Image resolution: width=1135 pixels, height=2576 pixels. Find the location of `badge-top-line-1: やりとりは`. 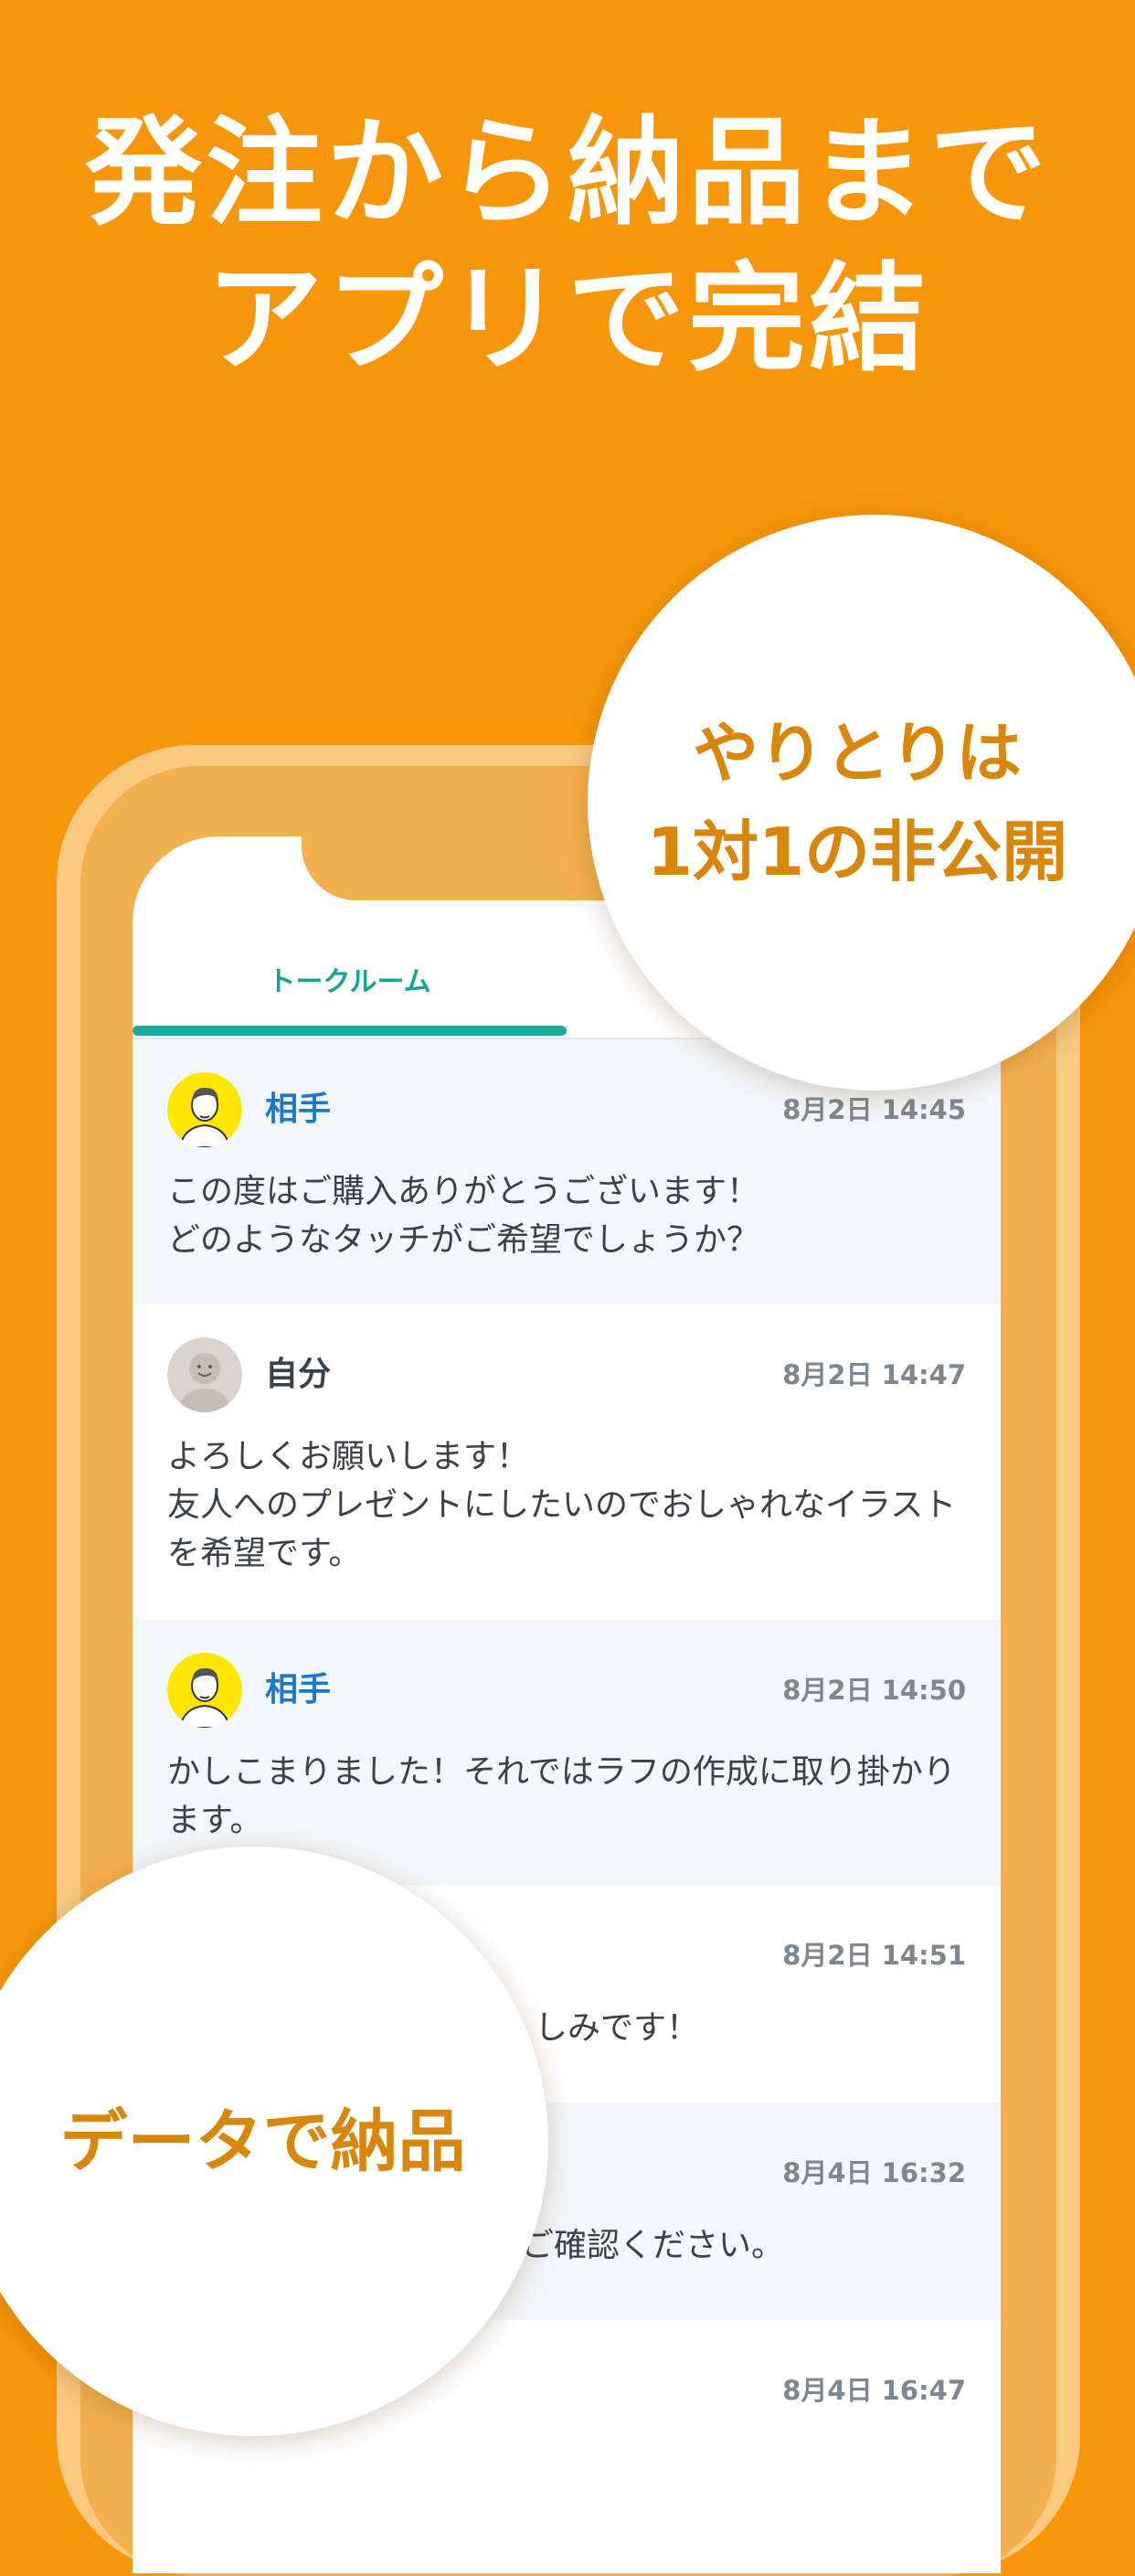

badge-top-line-1: やりとりは is located at coordinates (857, 753).